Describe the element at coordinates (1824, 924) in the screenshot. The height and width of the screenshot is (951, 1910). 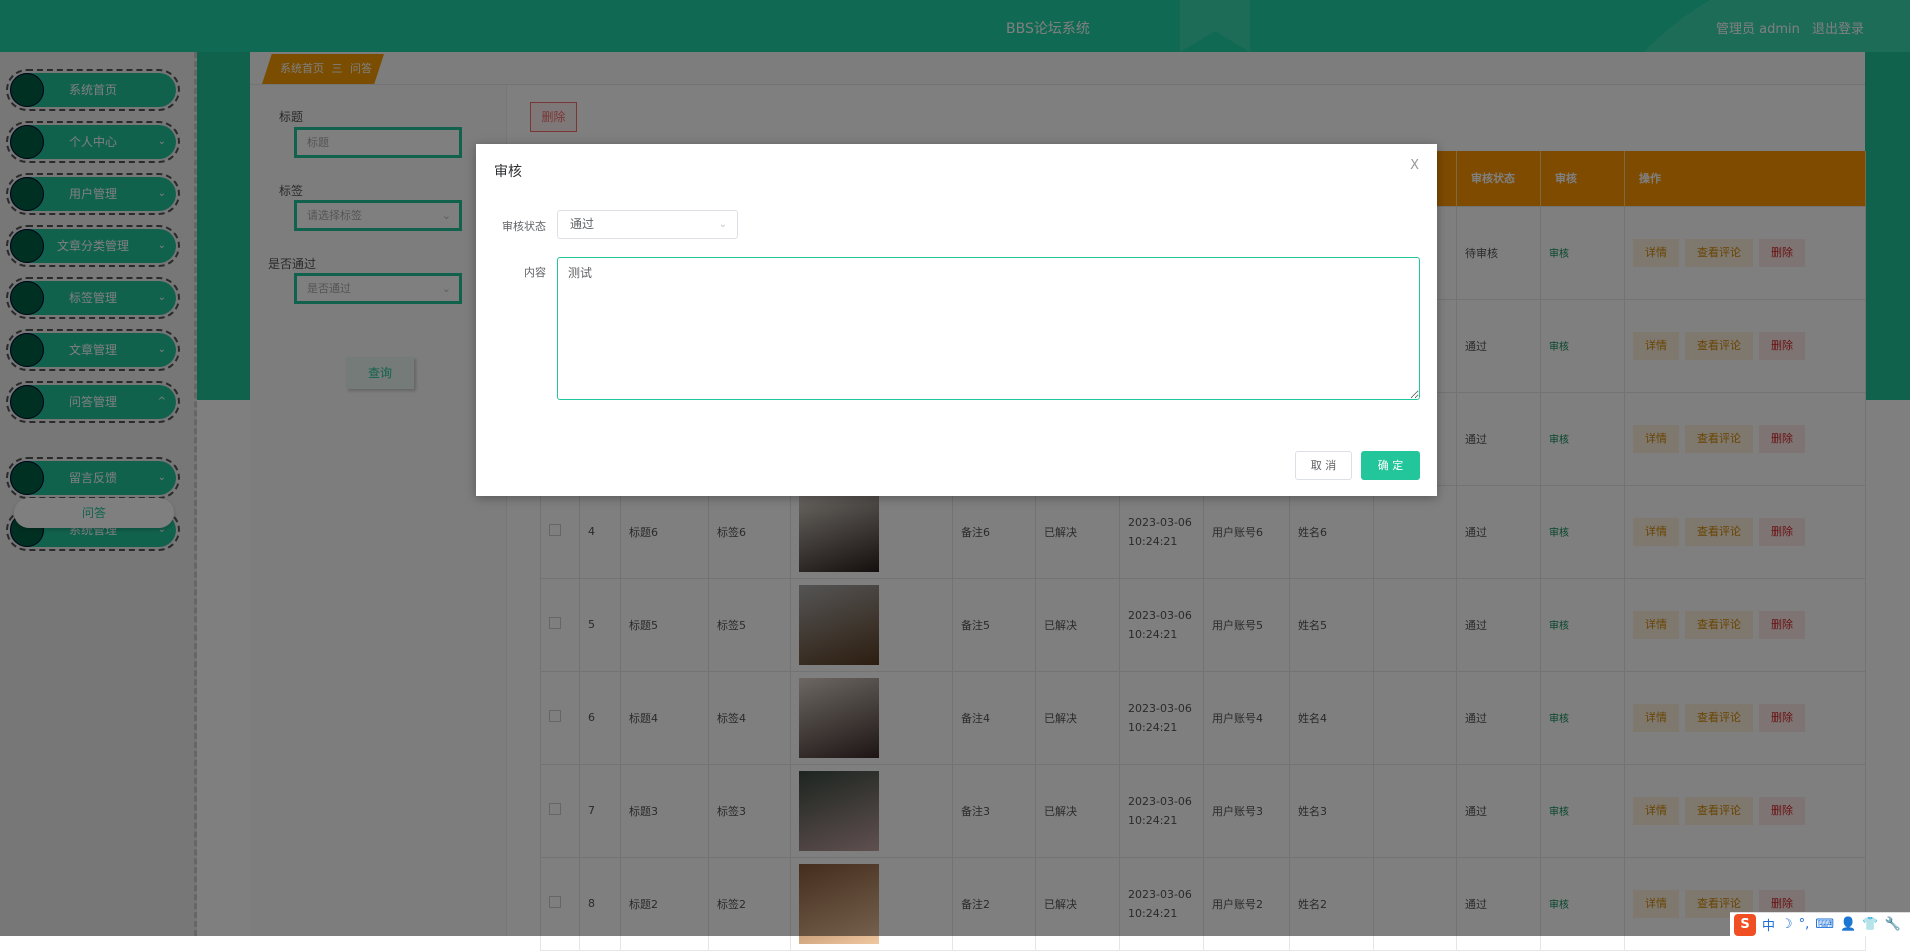
I see `keyboard-icon: ⌨` at that location.